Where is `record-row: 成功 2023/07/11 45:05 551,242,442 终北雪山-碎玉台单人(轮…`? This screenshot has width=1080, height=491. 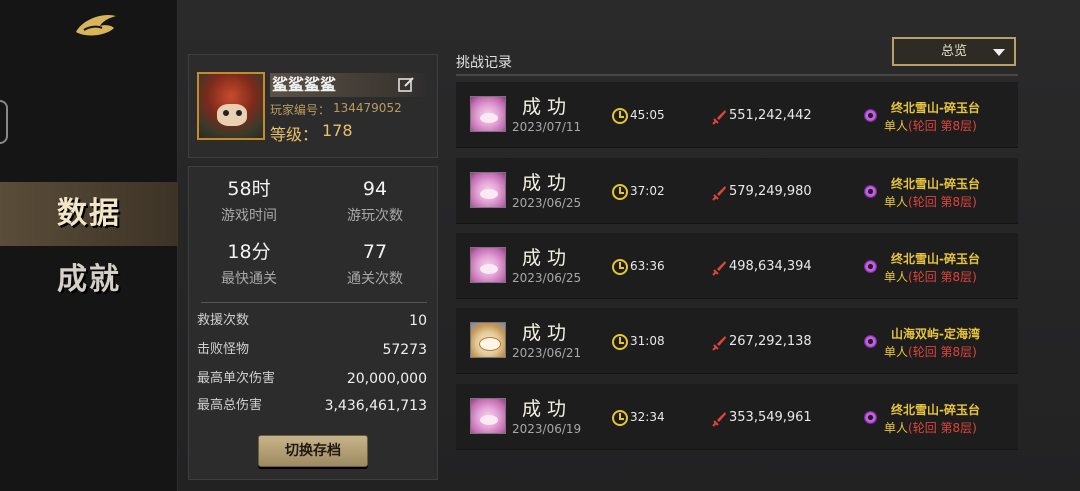
record-row: 成功 2023/07/11 45:05 551,242,442 终北雪山-碎玉台单人(轮… is located at coordinates (737, 115).